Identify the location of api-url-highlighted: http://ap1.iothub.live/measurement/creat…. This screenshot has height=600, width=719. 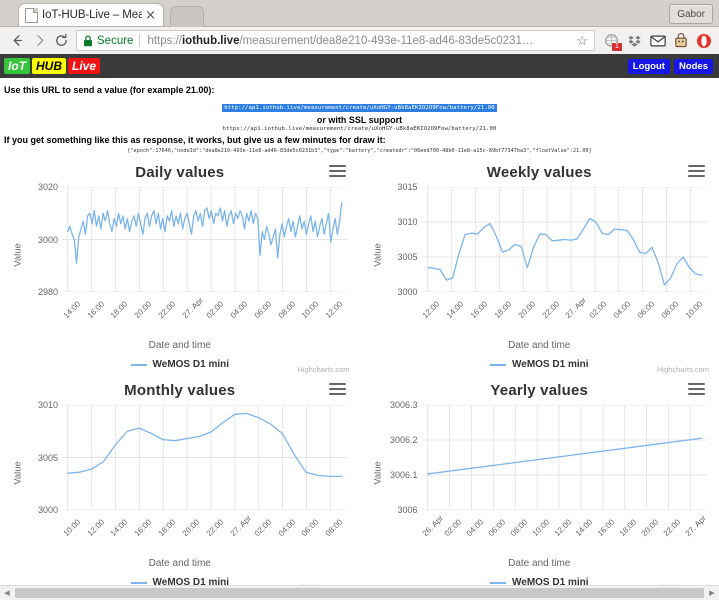
(359, 108).